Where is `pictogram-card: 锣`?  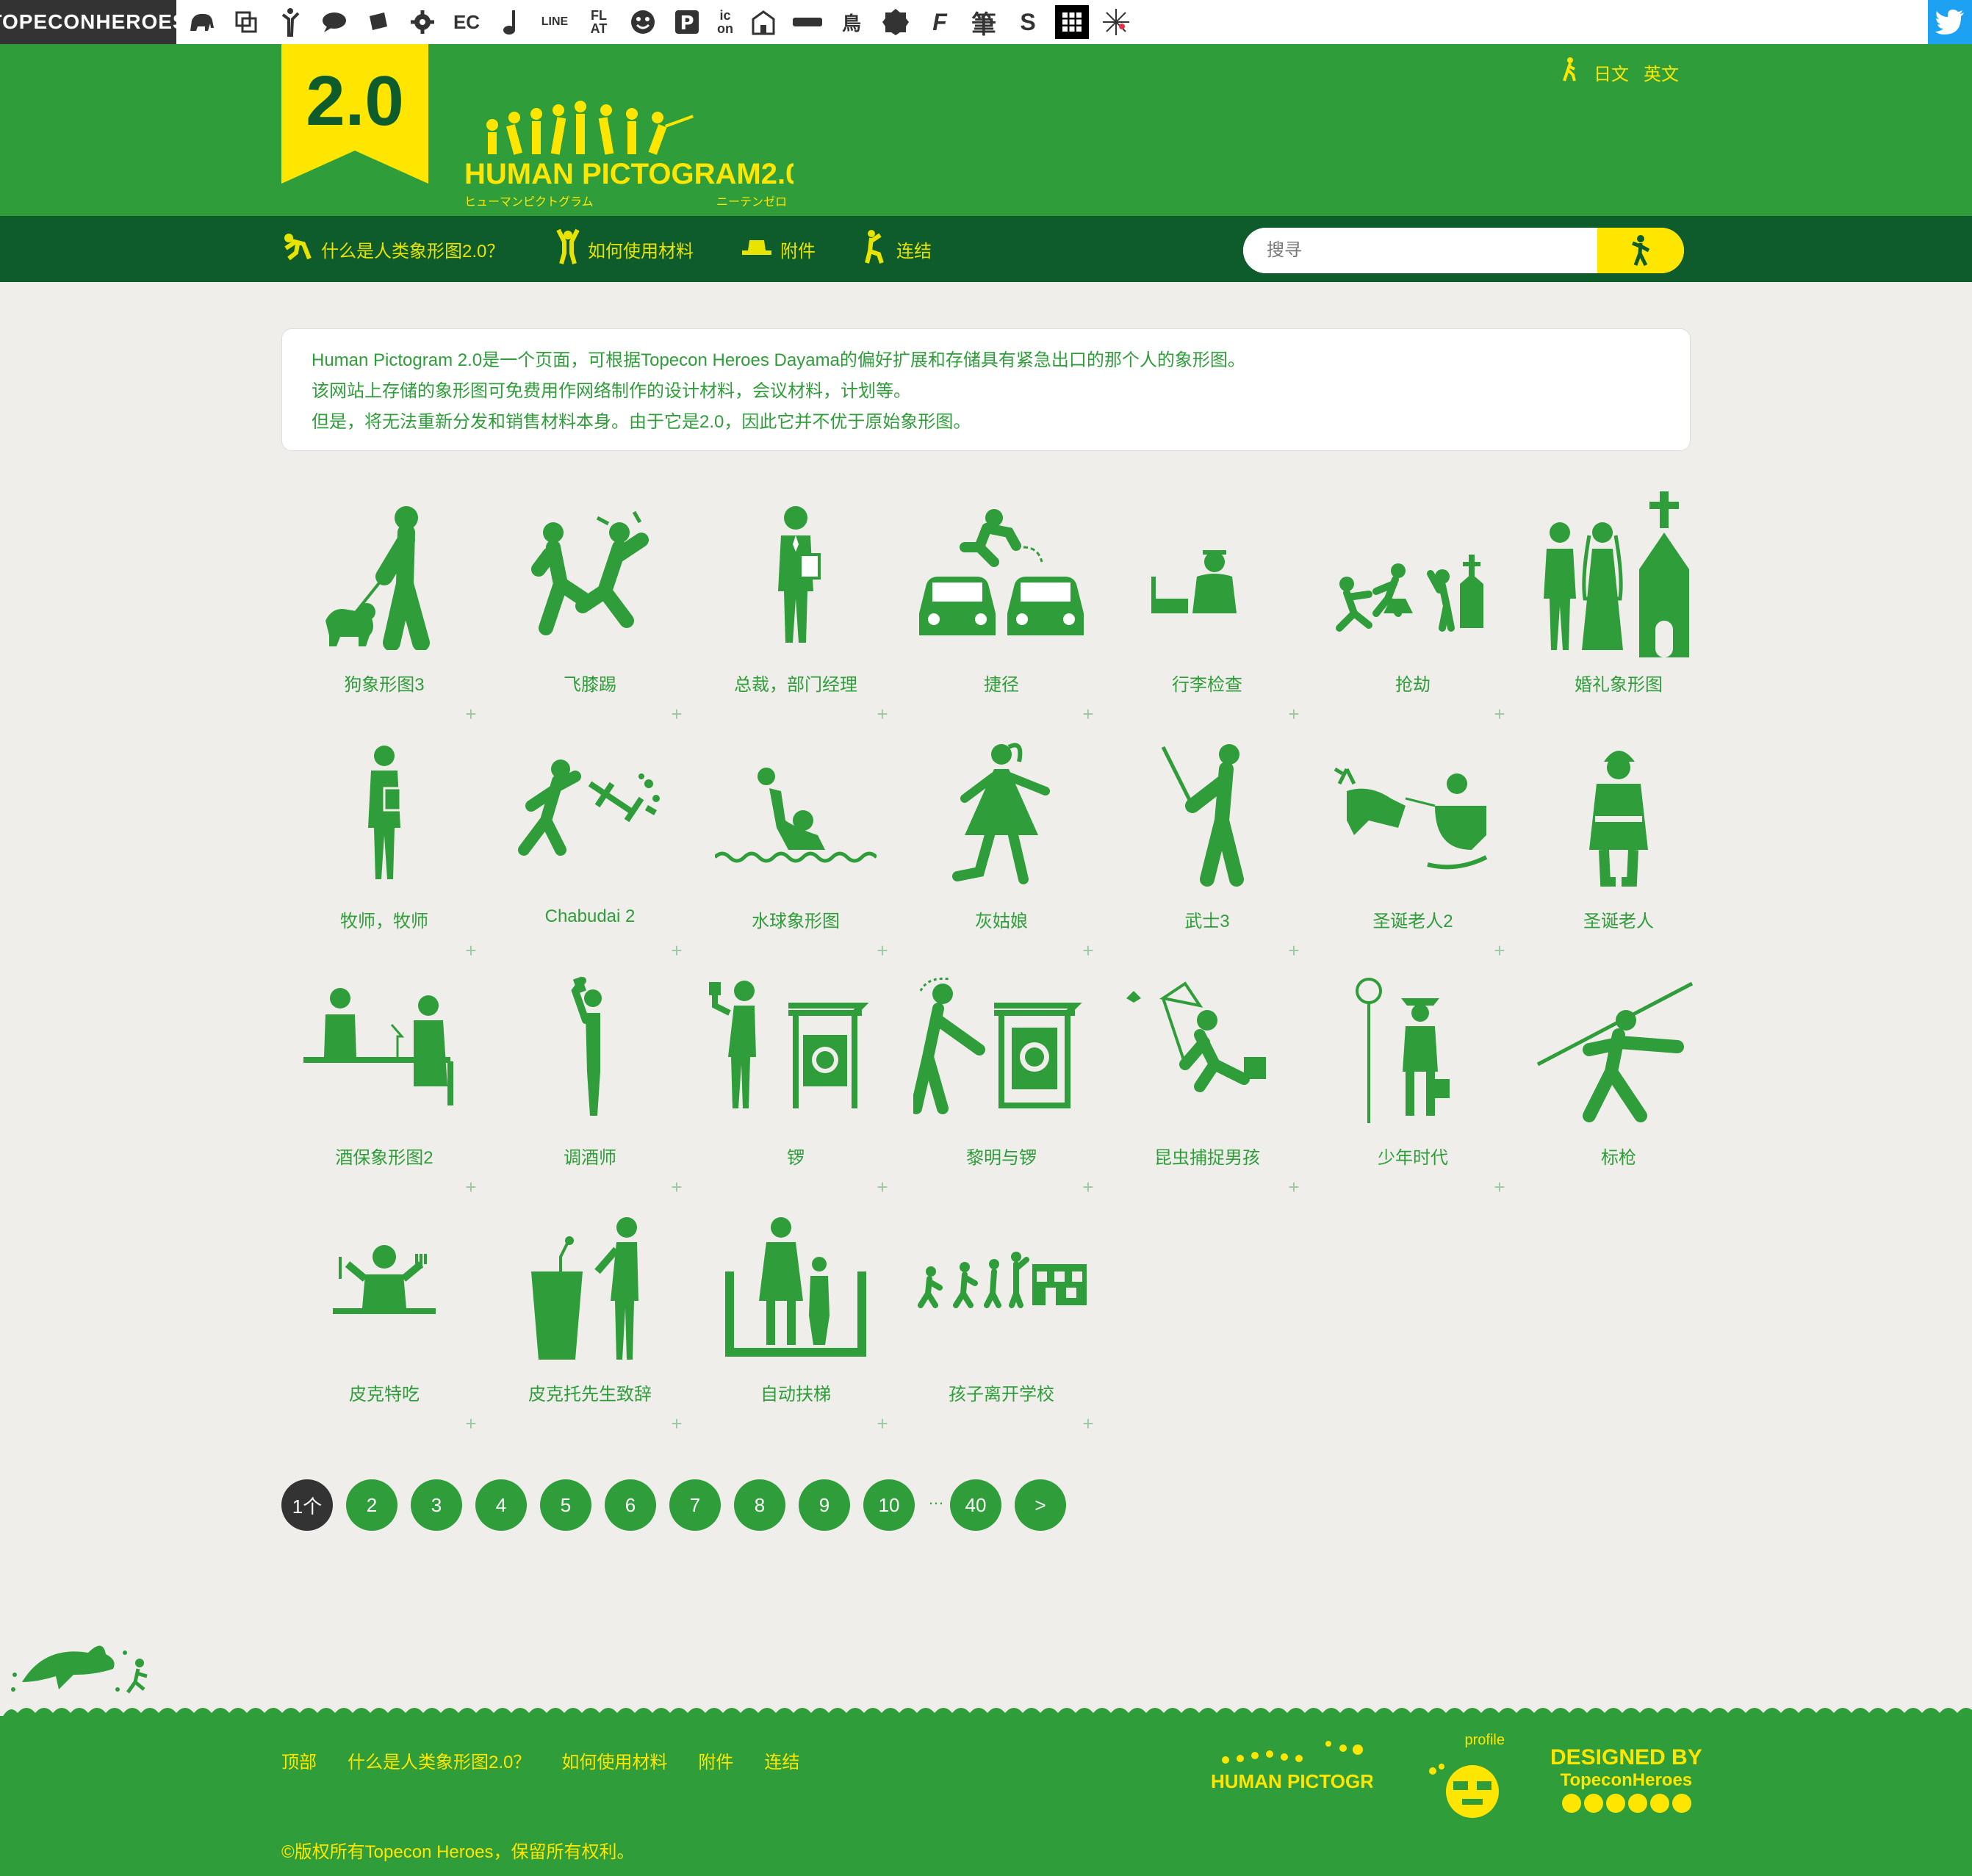
pictogram-card: 锣 is located at coordinates (796, 1076).